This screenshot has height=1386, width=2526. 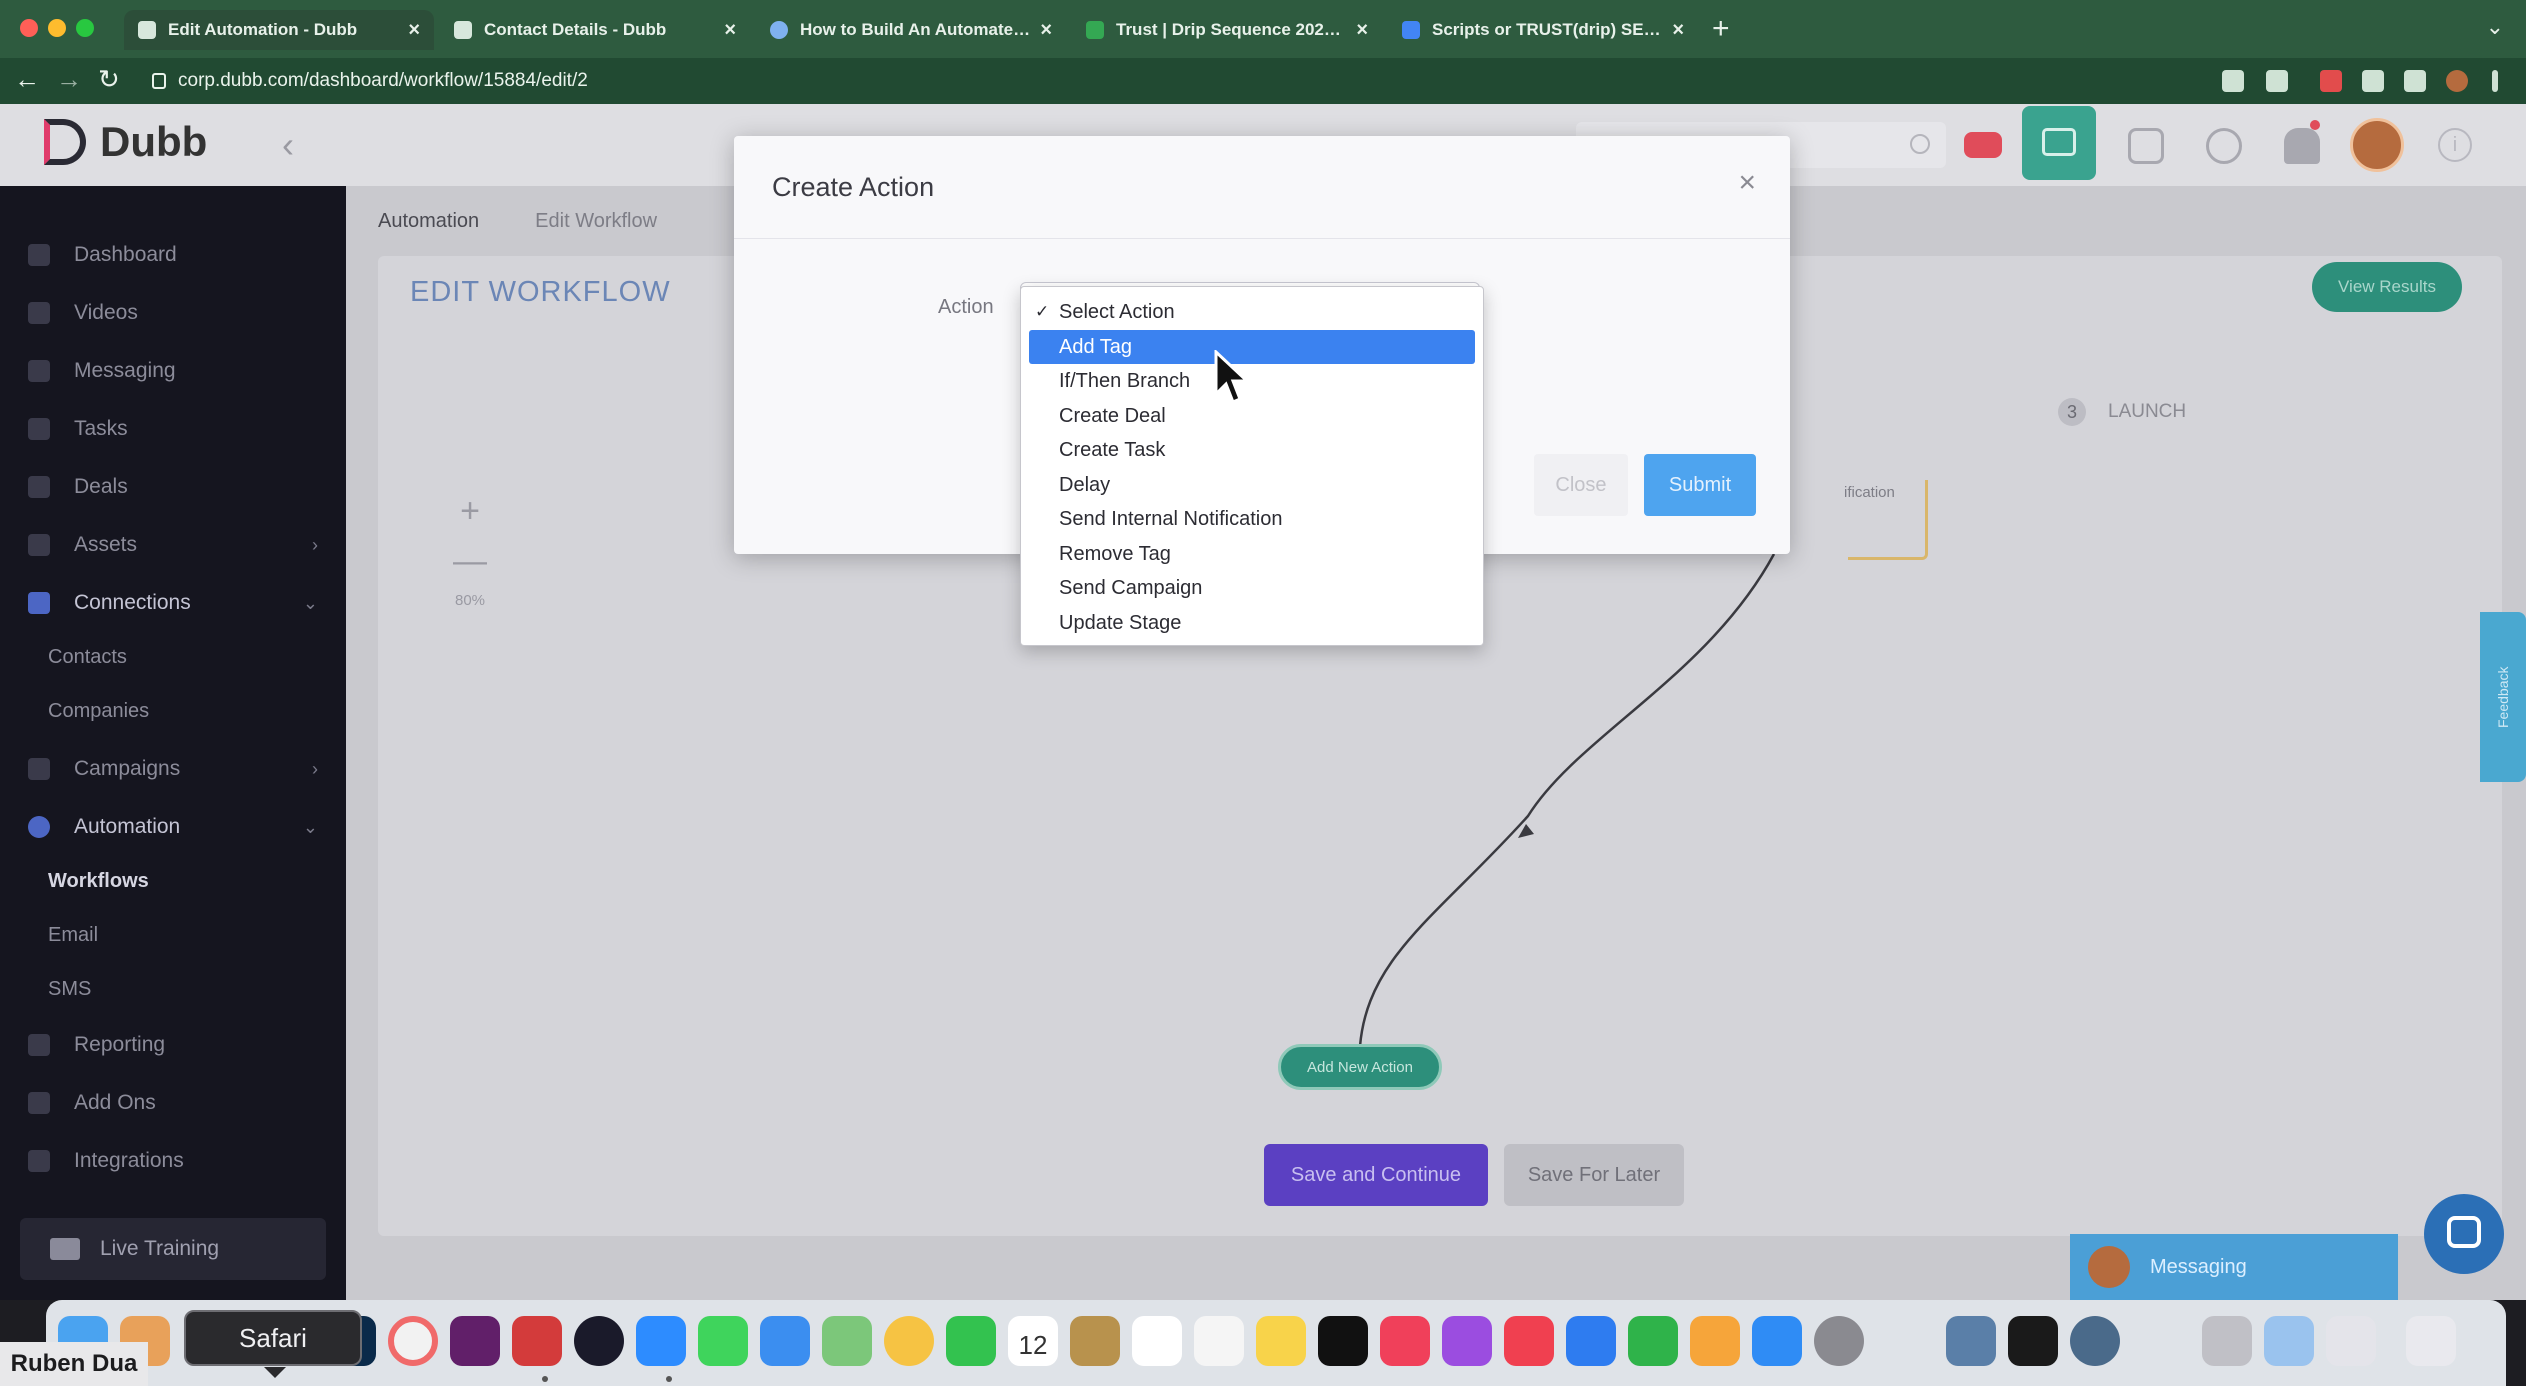 I want to click on comment-icon, so click(x=2224, y=146).